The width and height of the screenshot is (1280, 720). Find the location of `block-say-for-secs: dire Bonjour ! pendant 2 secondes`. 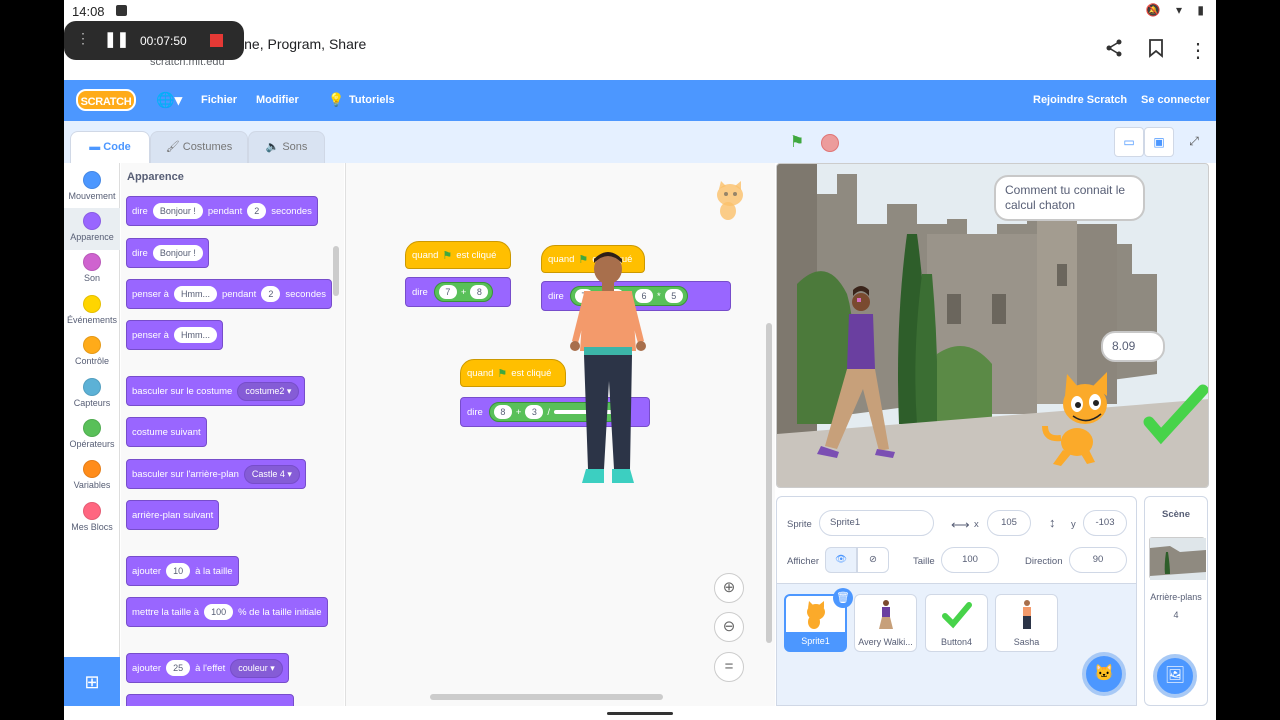

block-say-for-secs: dire Bonjour ! pendant 2 secondes is located at coordinates (222, 211).